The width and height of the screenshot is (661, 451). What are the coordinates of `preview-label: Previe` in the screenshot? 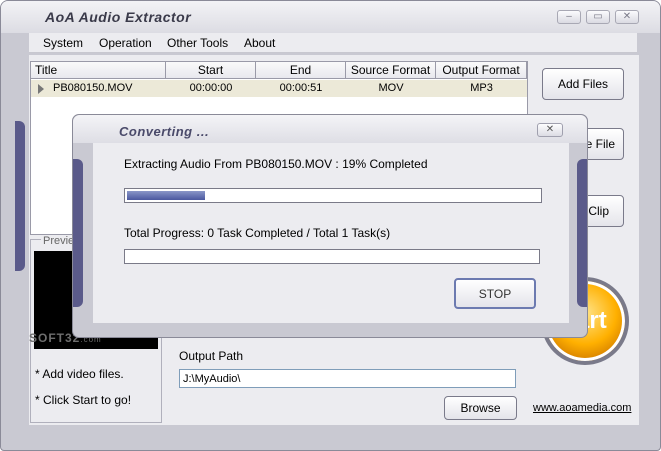 It's located at (59, 241).